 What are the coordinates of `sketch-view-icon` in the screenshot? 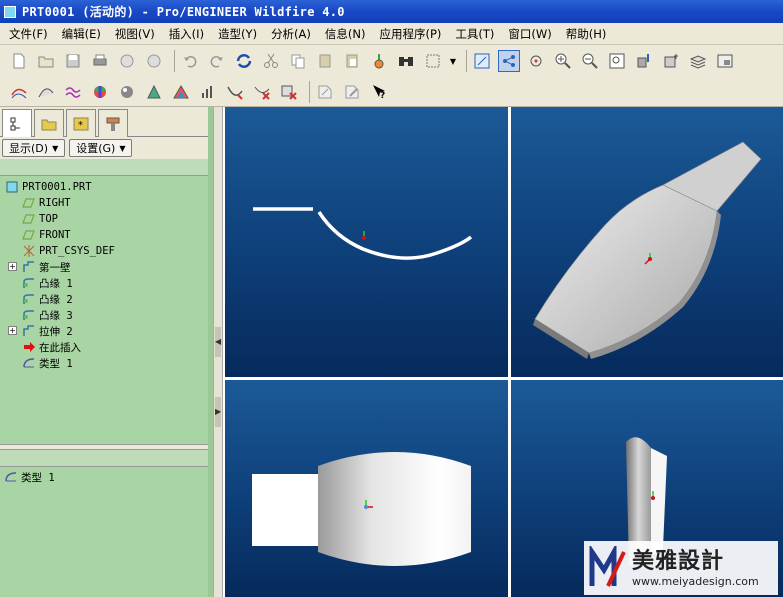 It's located at (482, 61).